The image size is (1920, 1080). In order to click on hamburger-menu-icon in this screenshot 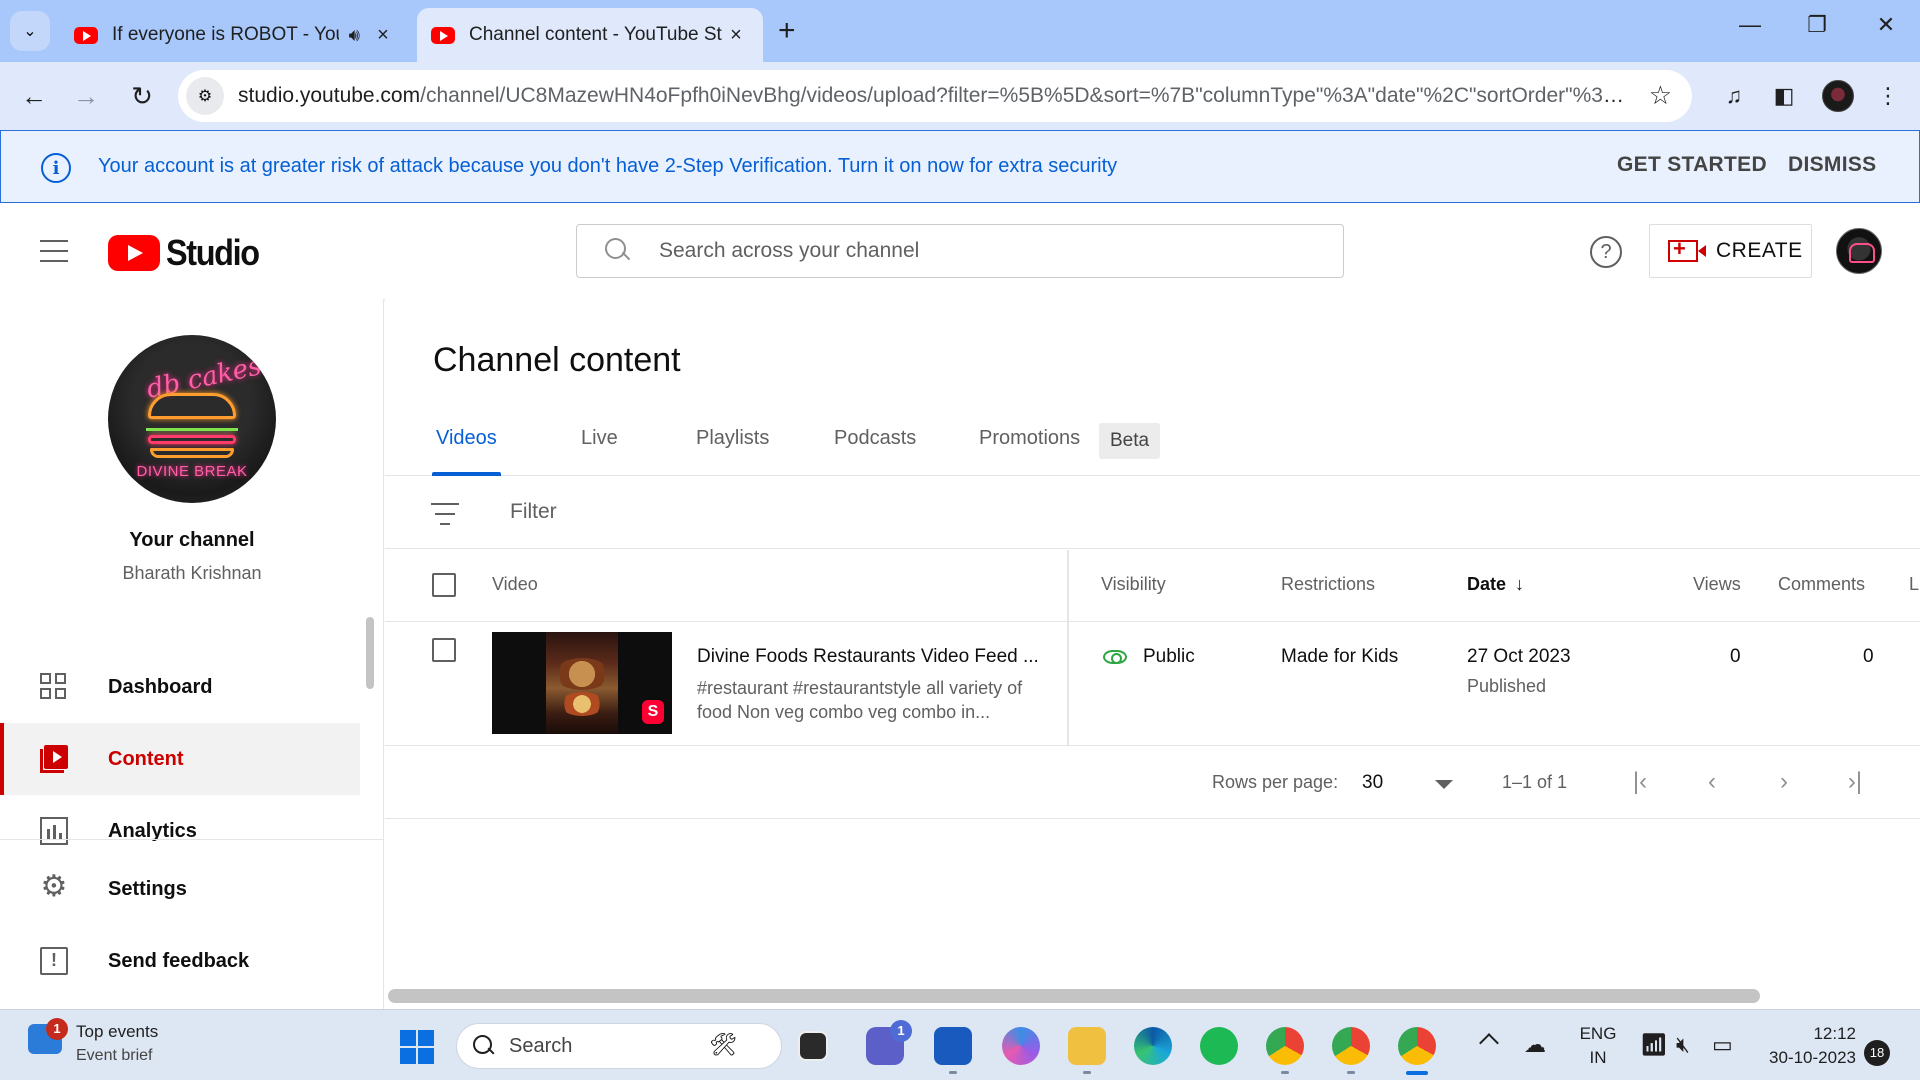, I will do `click(54, 251)`.